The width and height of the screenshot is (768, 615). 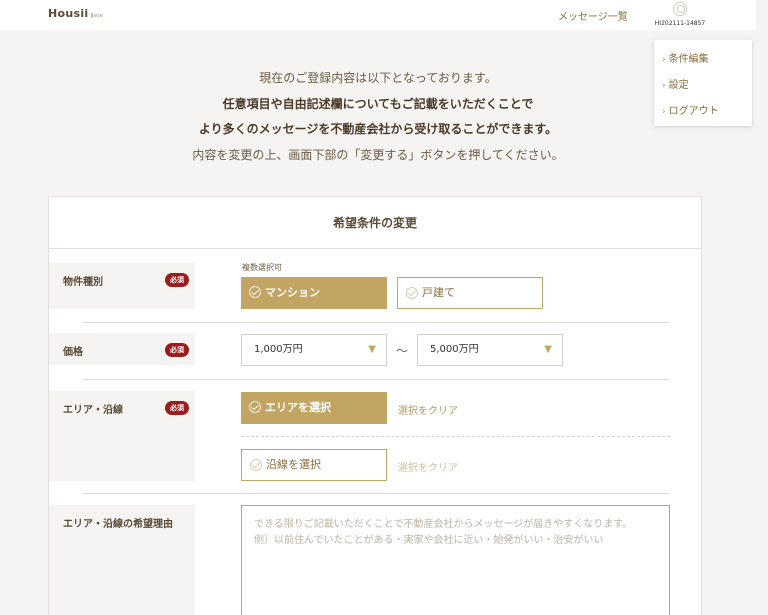 I want to click on logo-beta: βeta, so click(x=96, y=16).